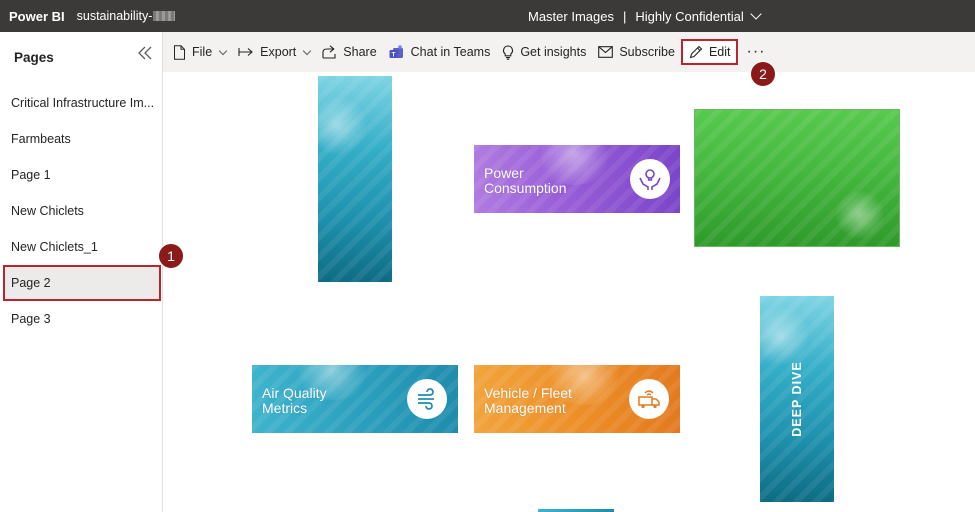  I want to click on hands-lightbulb-icon, so click(650, 179).